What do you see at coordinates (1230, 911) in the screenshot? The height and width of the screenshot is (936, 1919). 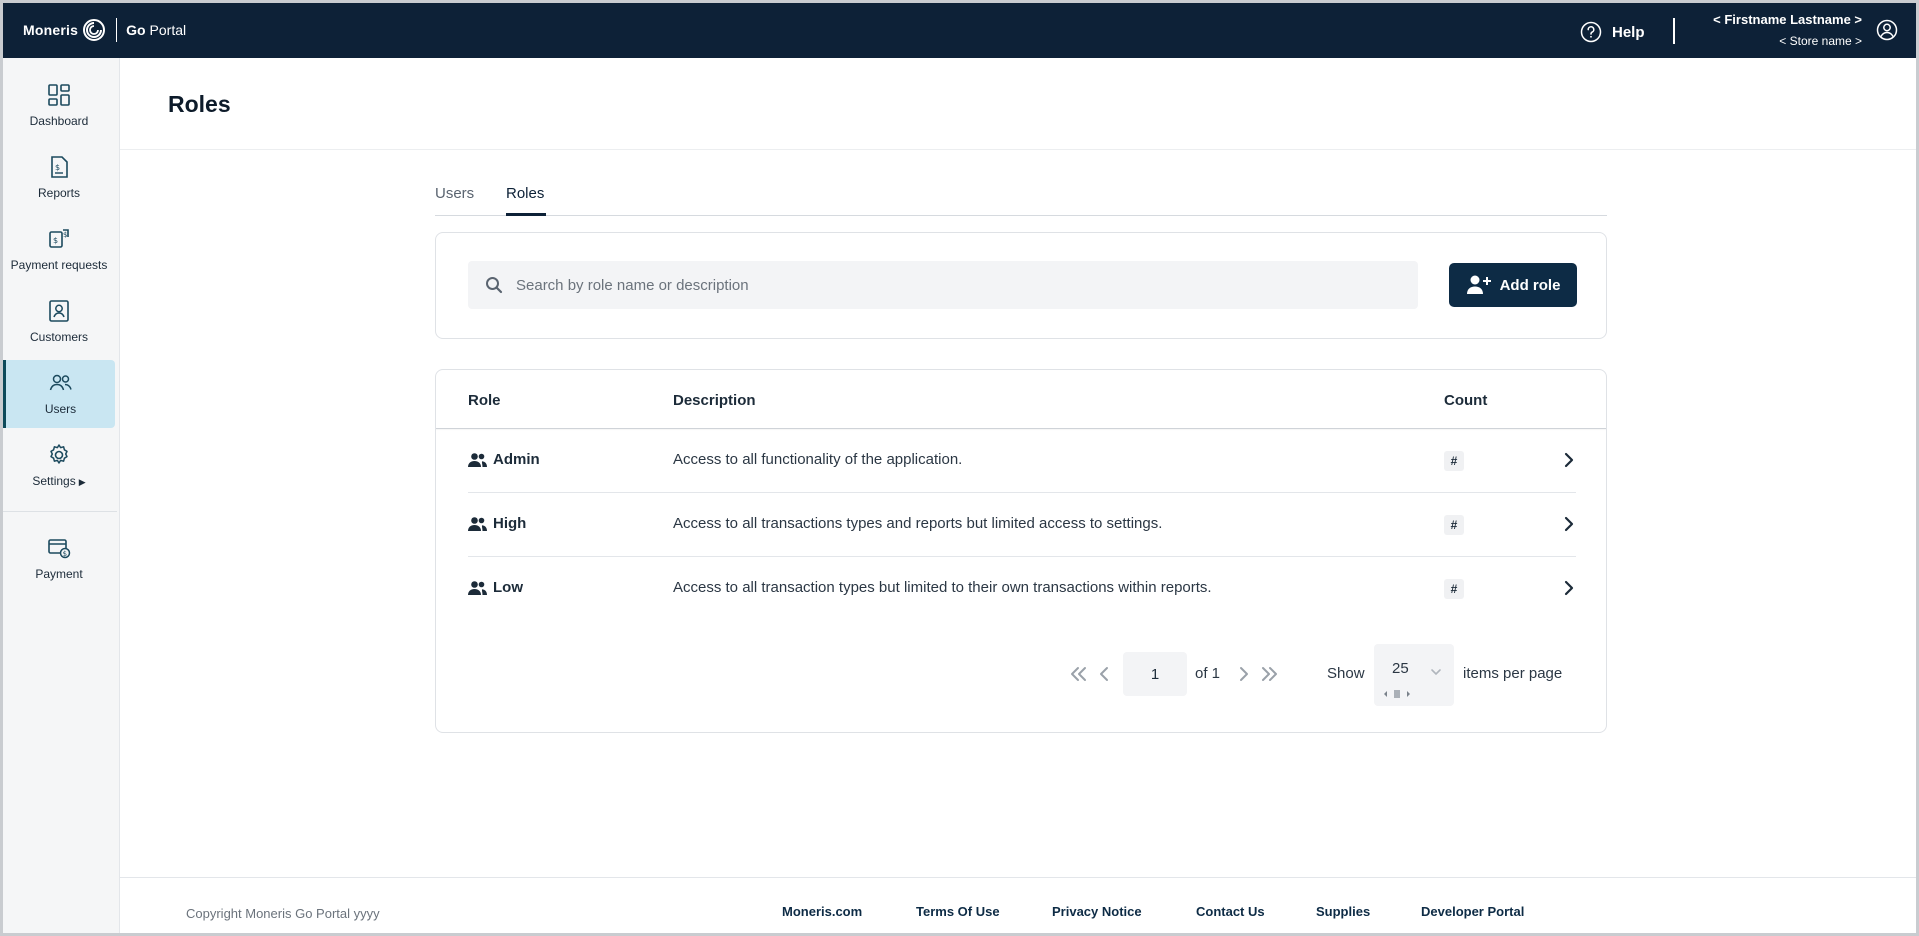 I see `footer-link-contact: Contact Us` at bounding box center [1230, 911].